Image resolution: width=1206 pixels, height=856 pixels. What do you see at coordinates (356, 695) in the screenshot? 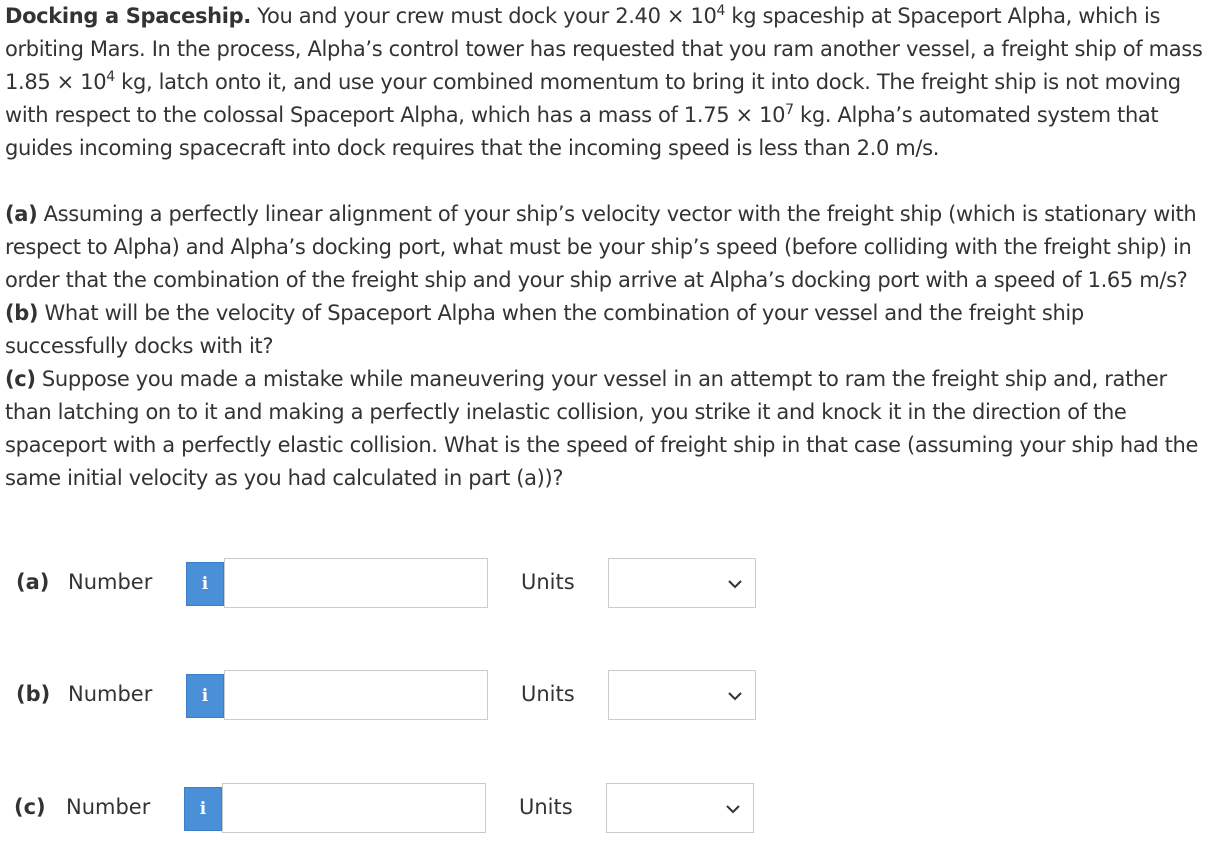
I see `answer-b-number-input` at bounding box center [356, 695].